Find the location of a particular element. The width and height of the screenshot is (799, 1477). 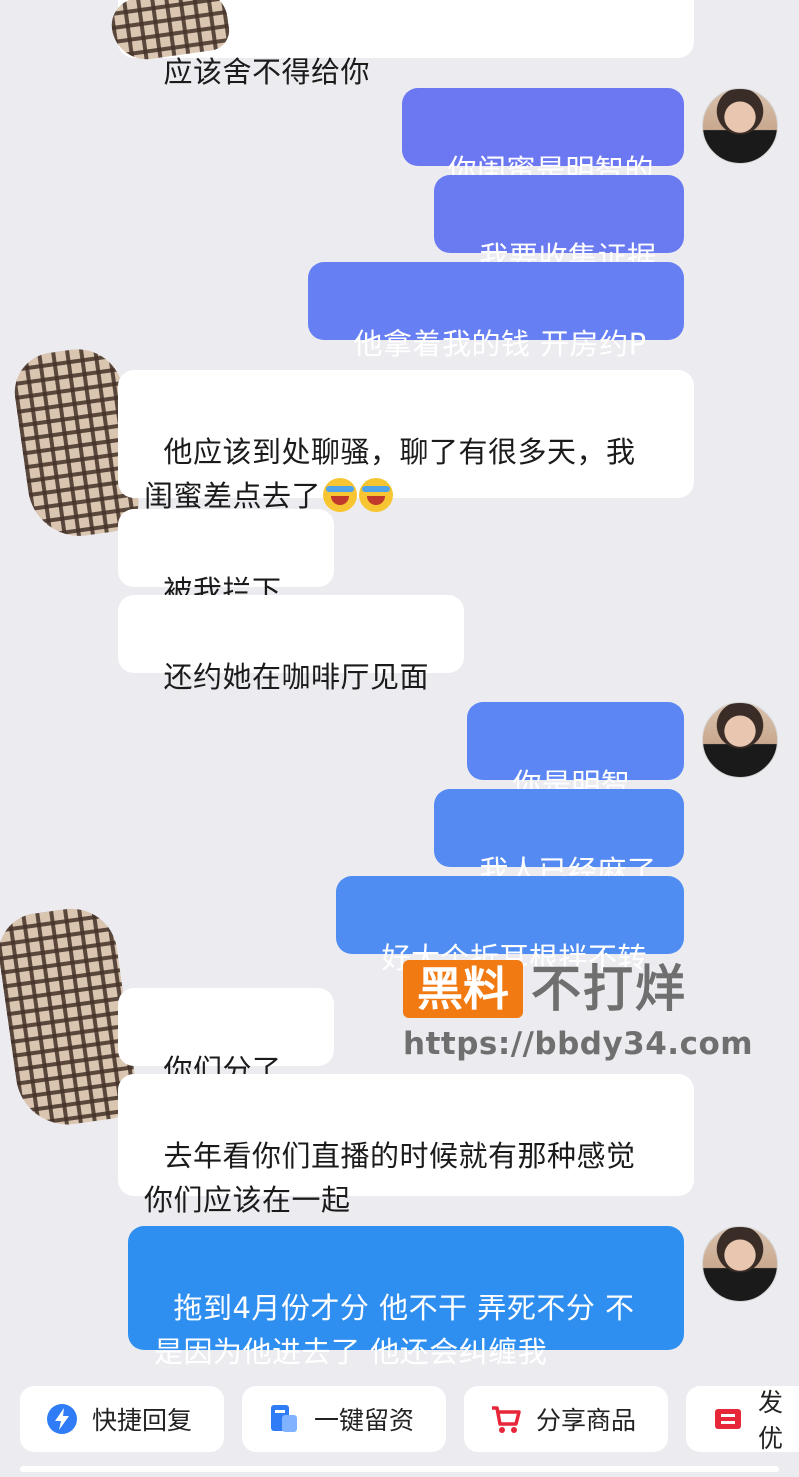

shopping-cart-icon is located at coordinates (506, 1419).